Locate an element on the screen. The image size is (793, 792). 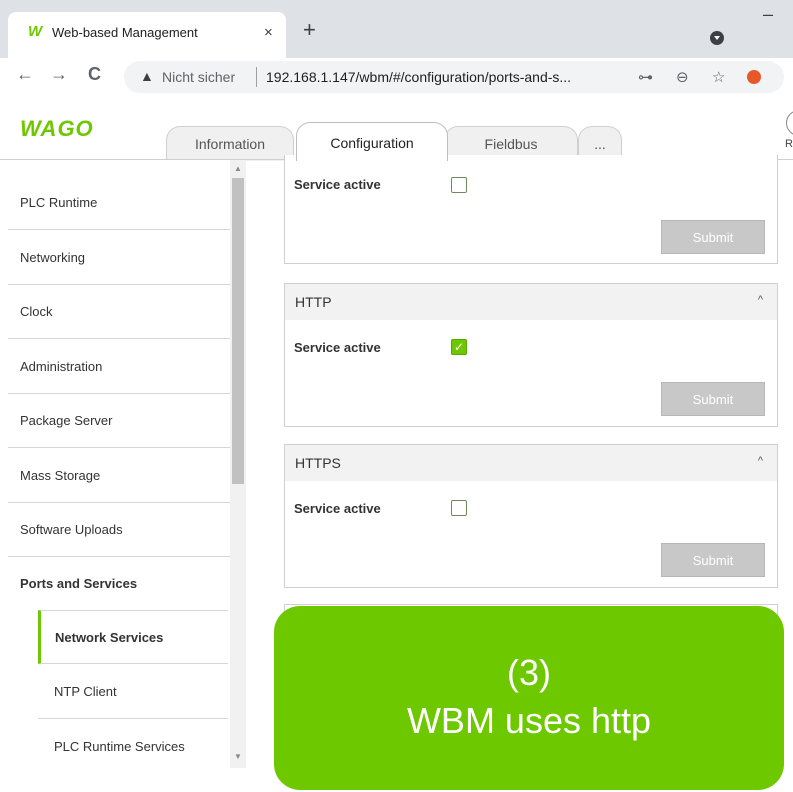
star-icon: ☆ is located at coordinates (718, 77).